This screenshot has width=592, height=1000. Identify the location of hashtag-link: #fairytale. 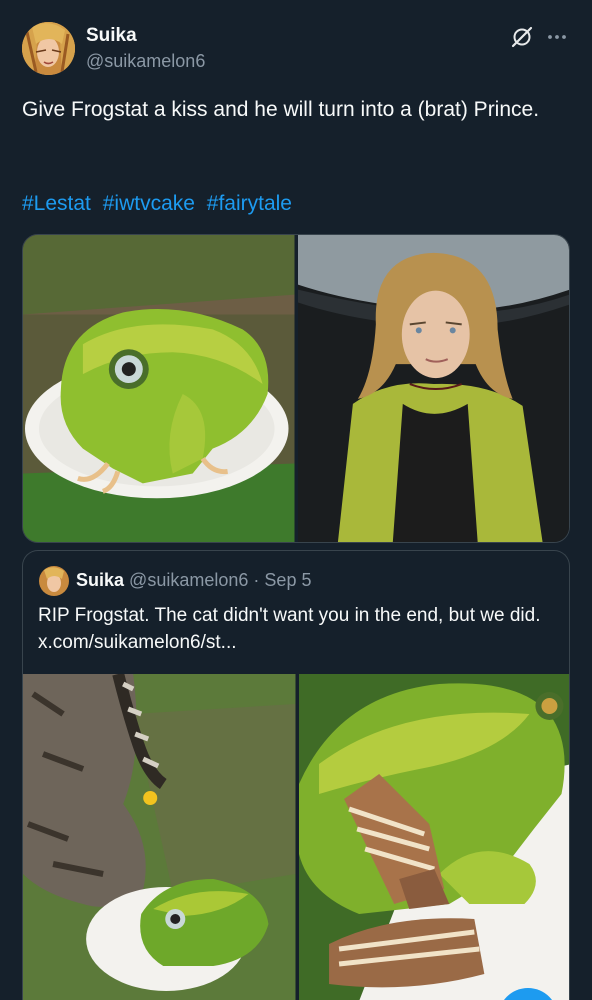
(249, 203).